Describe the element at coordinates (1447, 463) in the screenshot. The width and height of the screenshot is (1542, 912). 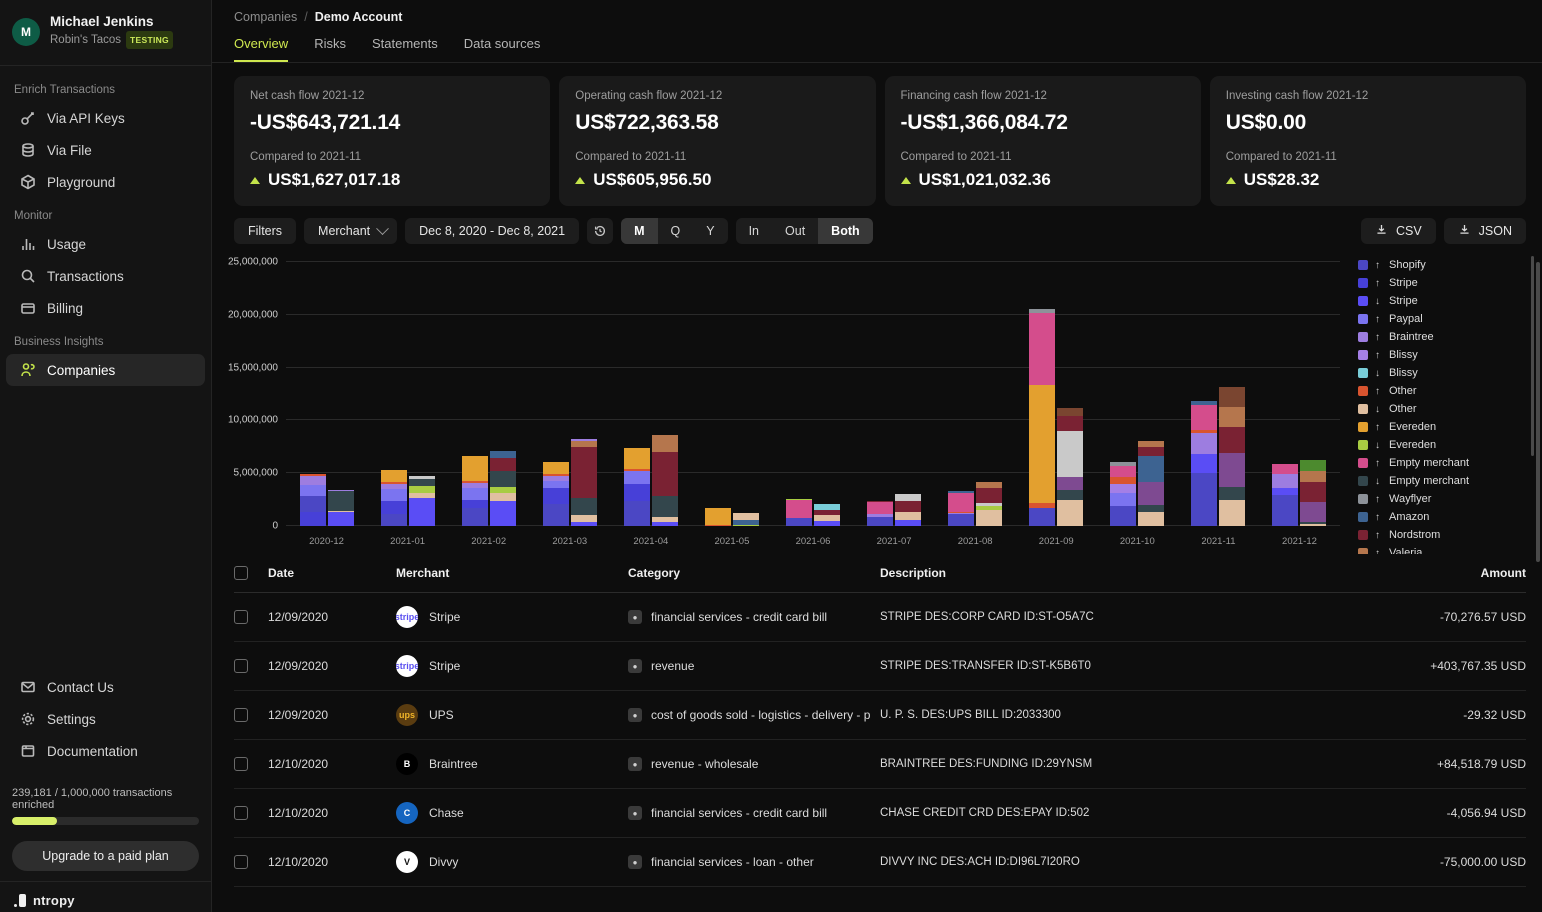
I see `legend-item: ↑ Empty merchant` at that location.